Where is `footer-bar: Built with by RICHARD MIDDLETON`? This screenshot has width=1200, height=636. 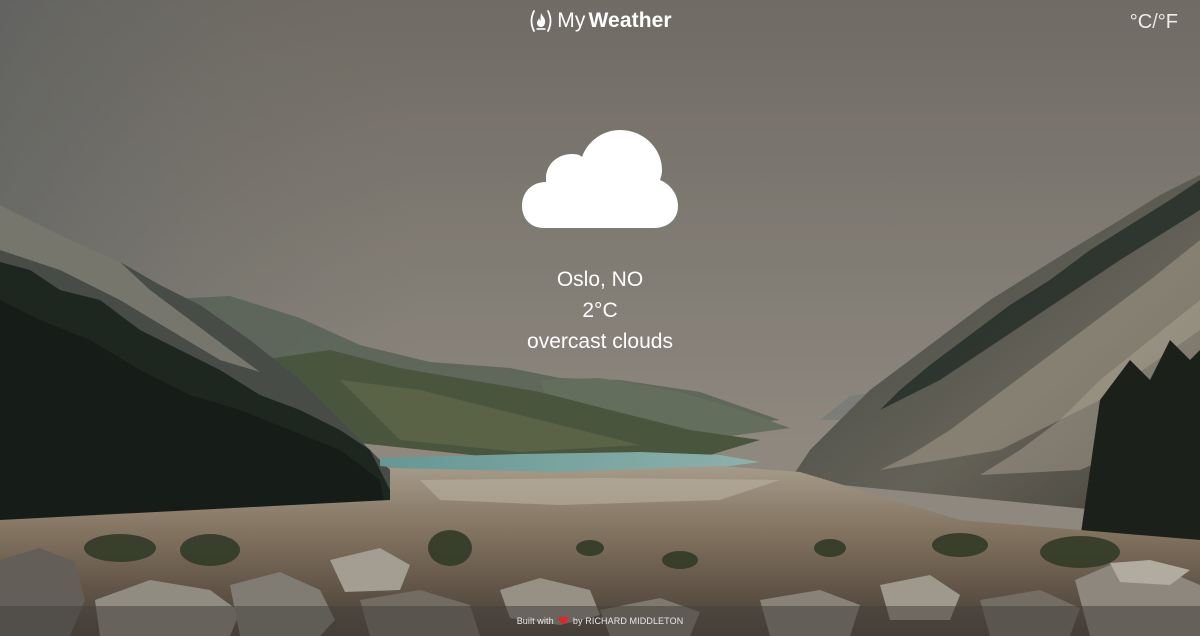
footer-bar: Built with by RICHARD MIDDLETON is located at coordinates (600, 621).